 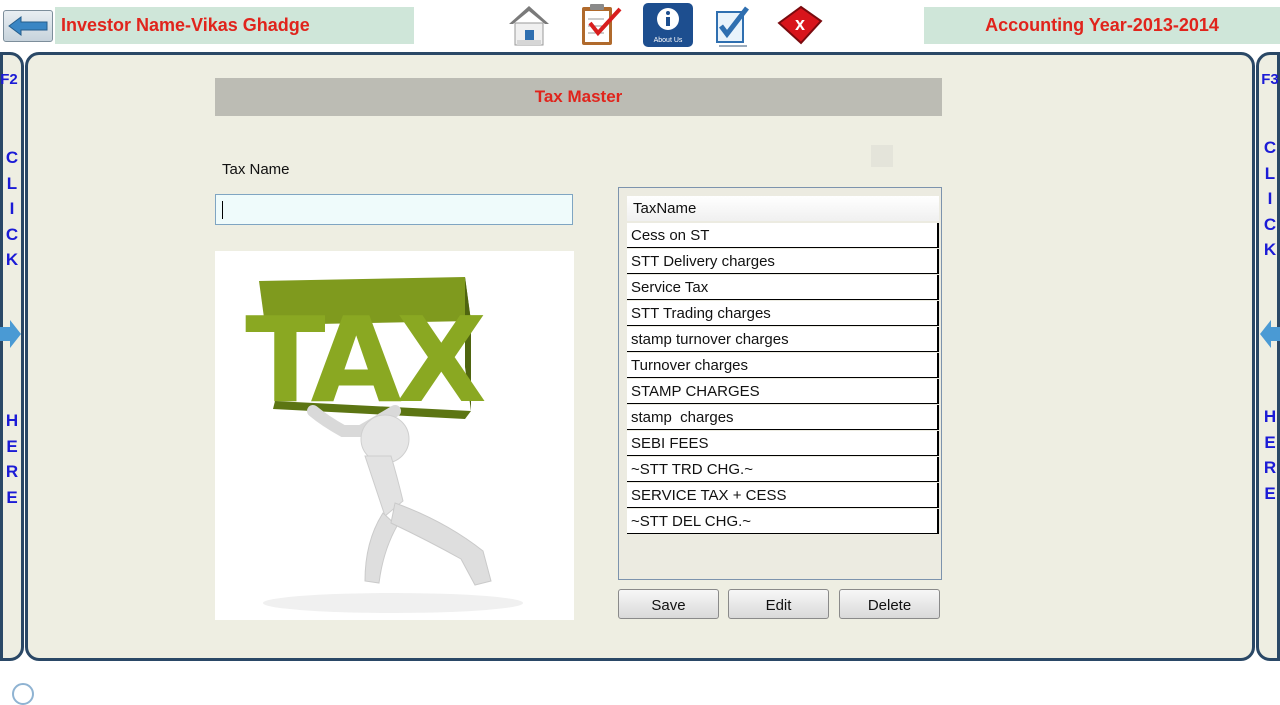 What do you see at coordinates (12, 459) in the screenshot?
I see `here-label-left: HERE` at bounding box center [12, 459].